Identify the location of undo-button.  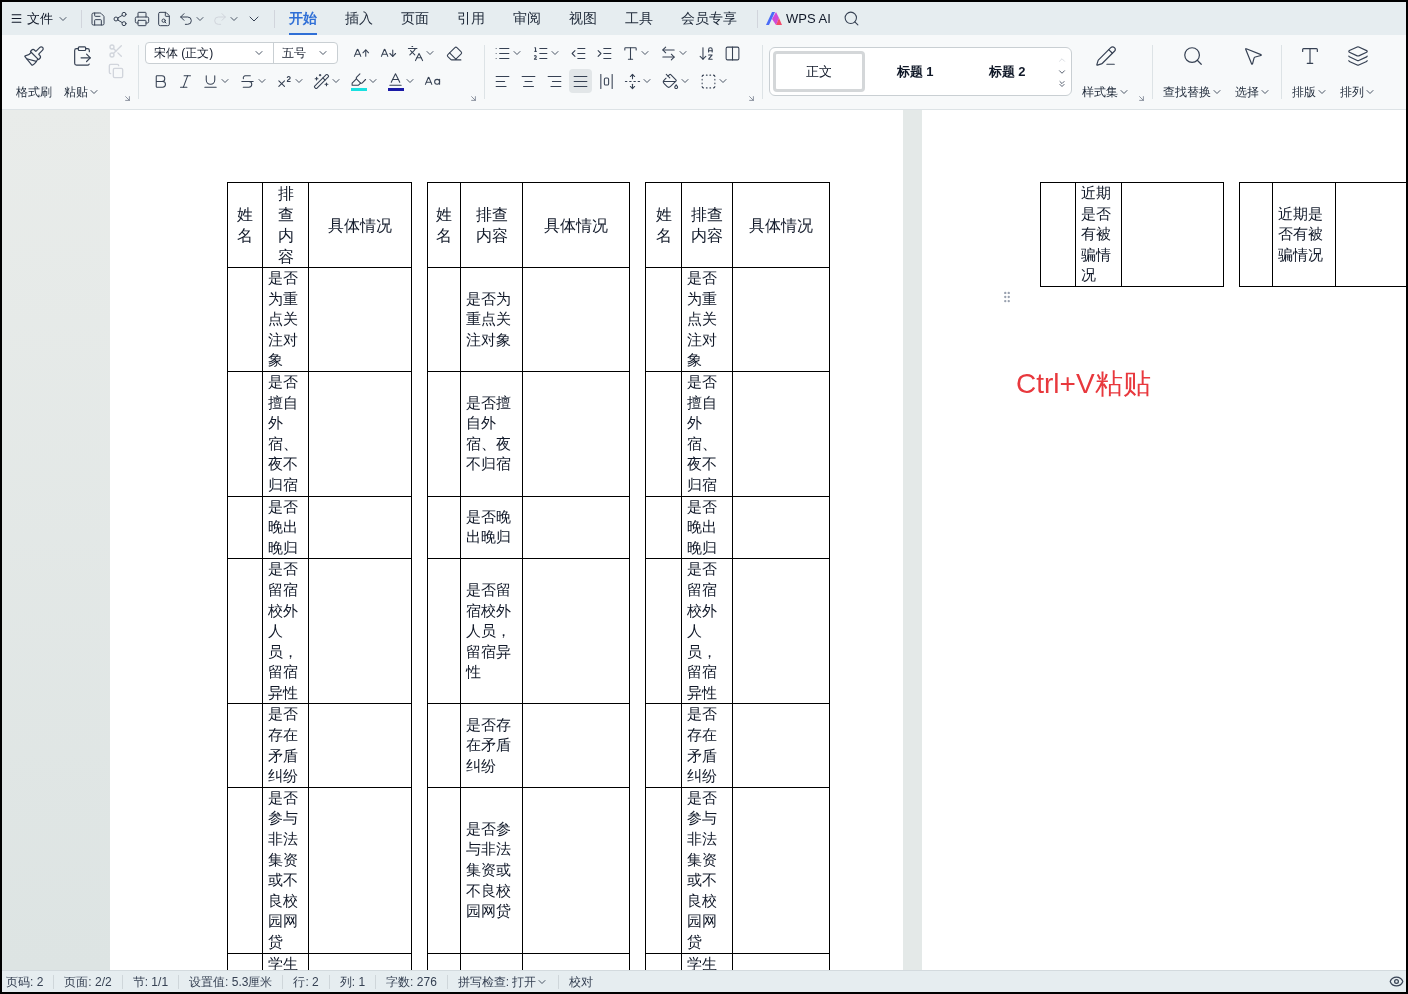
(192, 18).